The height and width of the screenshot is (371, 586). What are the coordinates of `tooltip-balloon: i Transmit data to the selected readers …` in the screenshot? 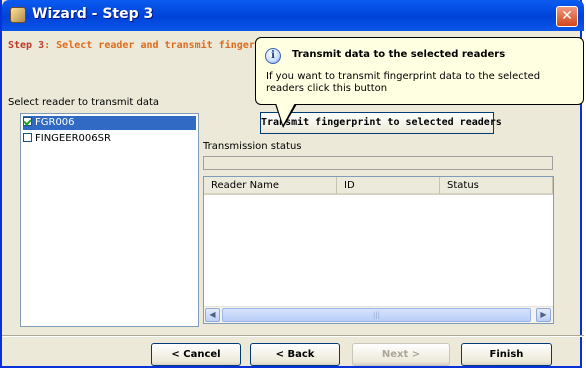 It's located at (419, 71).